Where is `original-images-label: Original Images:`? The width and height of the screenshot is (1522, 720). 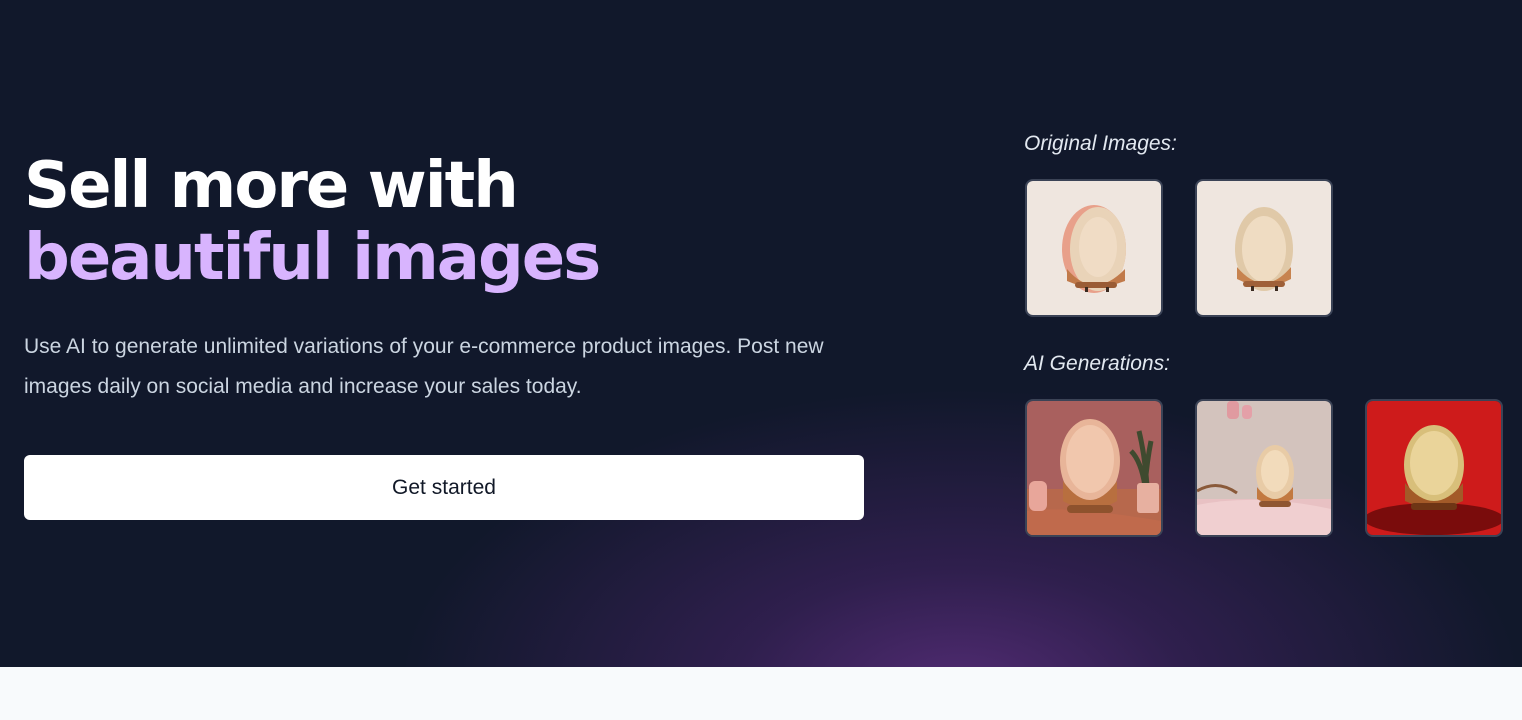 original-images-label: Original Images: is located at coordinates (1100, 143).